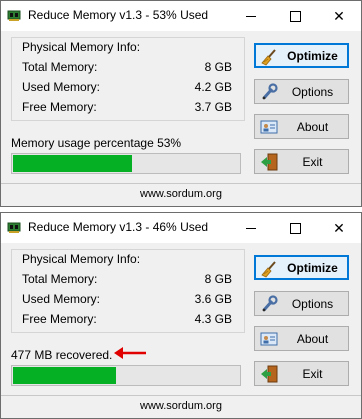 This screenshot has height=419, width=362. I want to click on window-title: Reduce Memory v1.3 - 46% Used, so click(118, 227).